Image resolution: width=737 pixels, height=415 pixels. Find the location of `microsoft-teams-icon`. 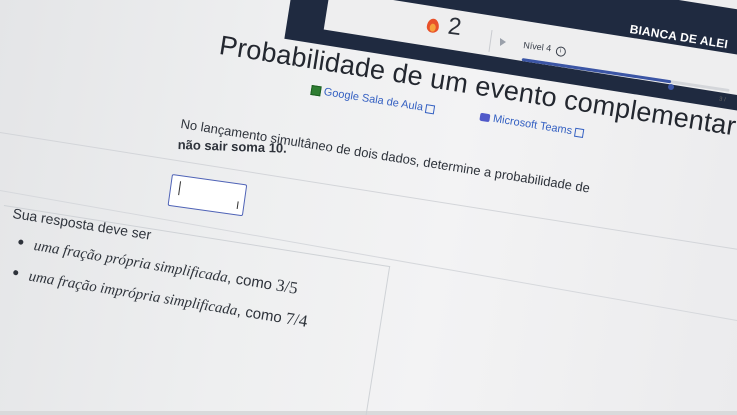

microsoft-teams-icon is located at coordinates (485, 117).